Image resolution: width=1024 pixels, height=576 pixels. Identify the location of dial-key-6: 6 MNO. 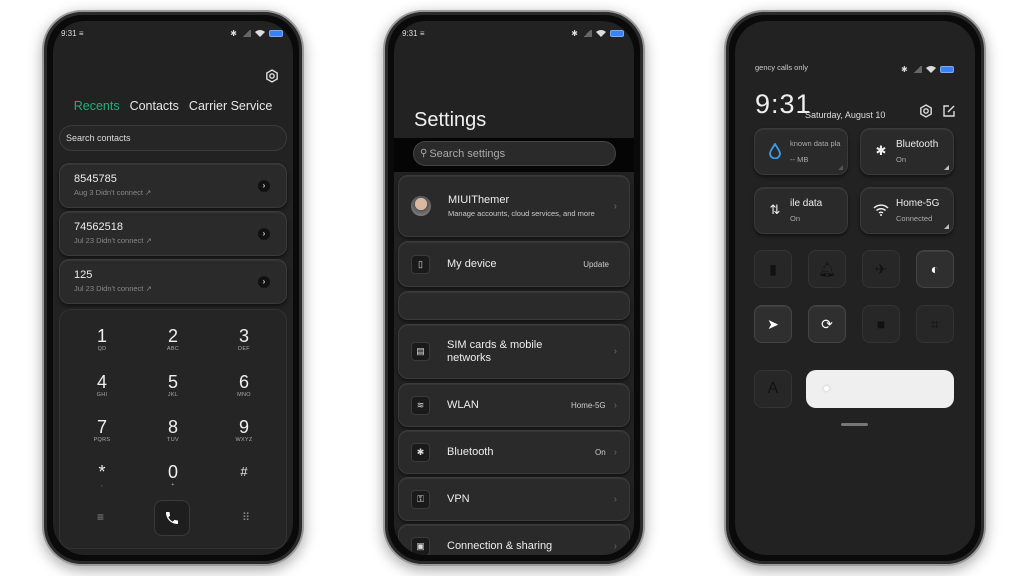
(244, 385).